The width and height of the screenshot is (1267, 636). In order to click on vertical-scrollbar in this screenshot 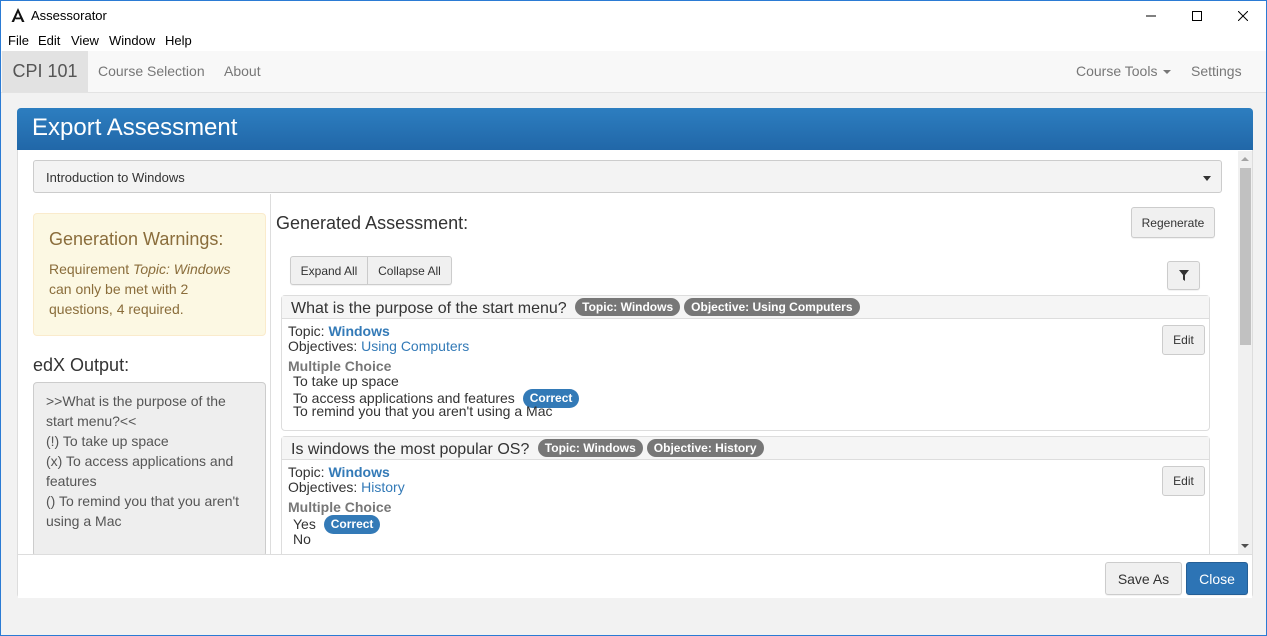, I will do `click(1245, 352)`.